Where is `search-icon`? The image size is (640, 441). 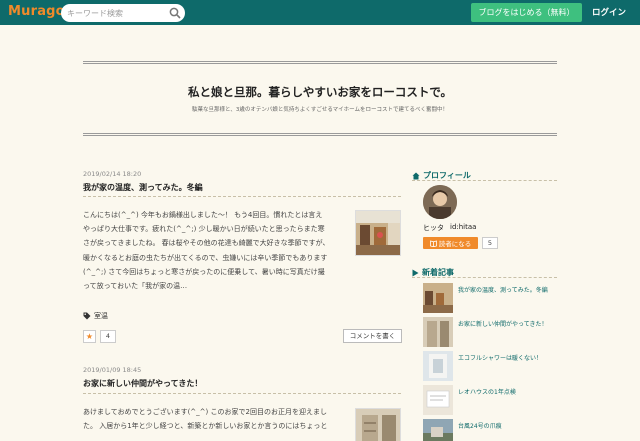 search-icon is located at coordinates (175, 13).